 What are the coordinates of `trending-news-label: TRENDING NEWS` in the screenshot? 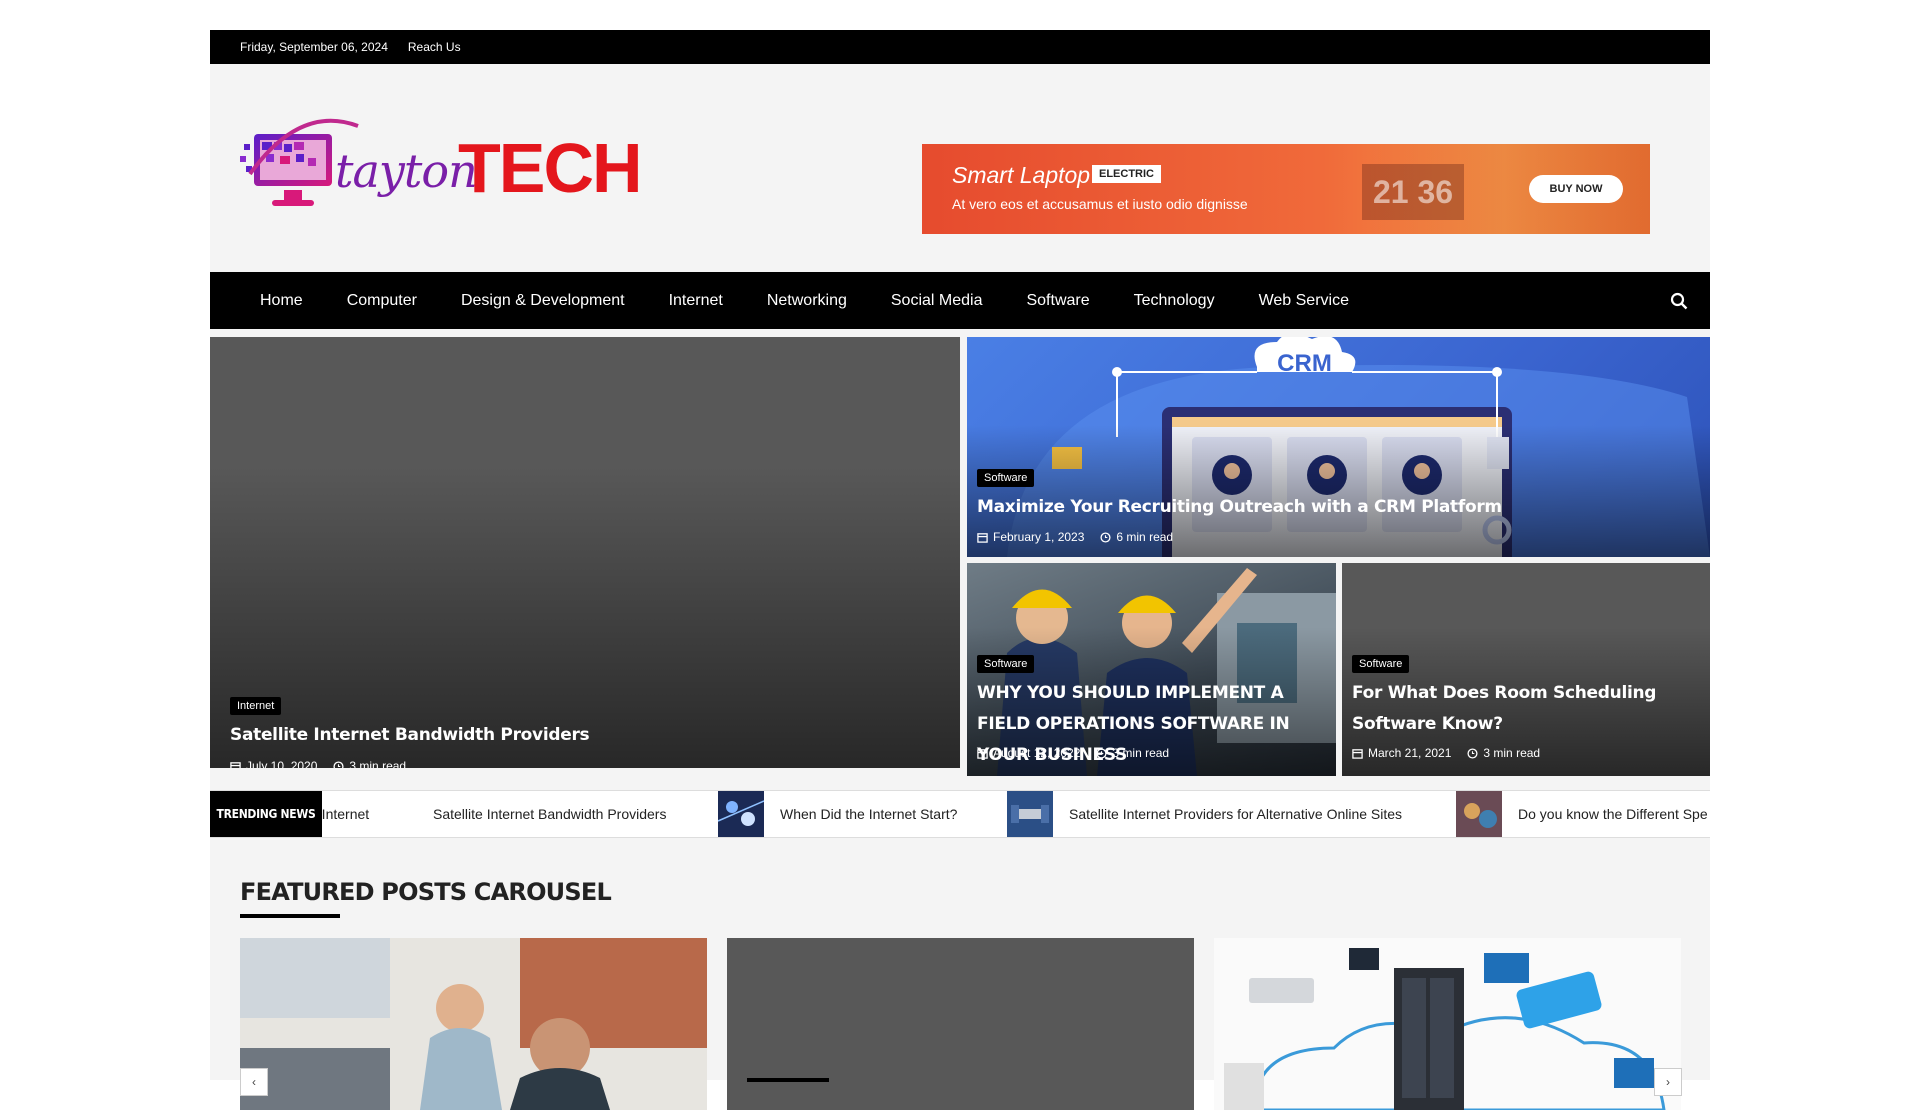 It's located at (266, 814).